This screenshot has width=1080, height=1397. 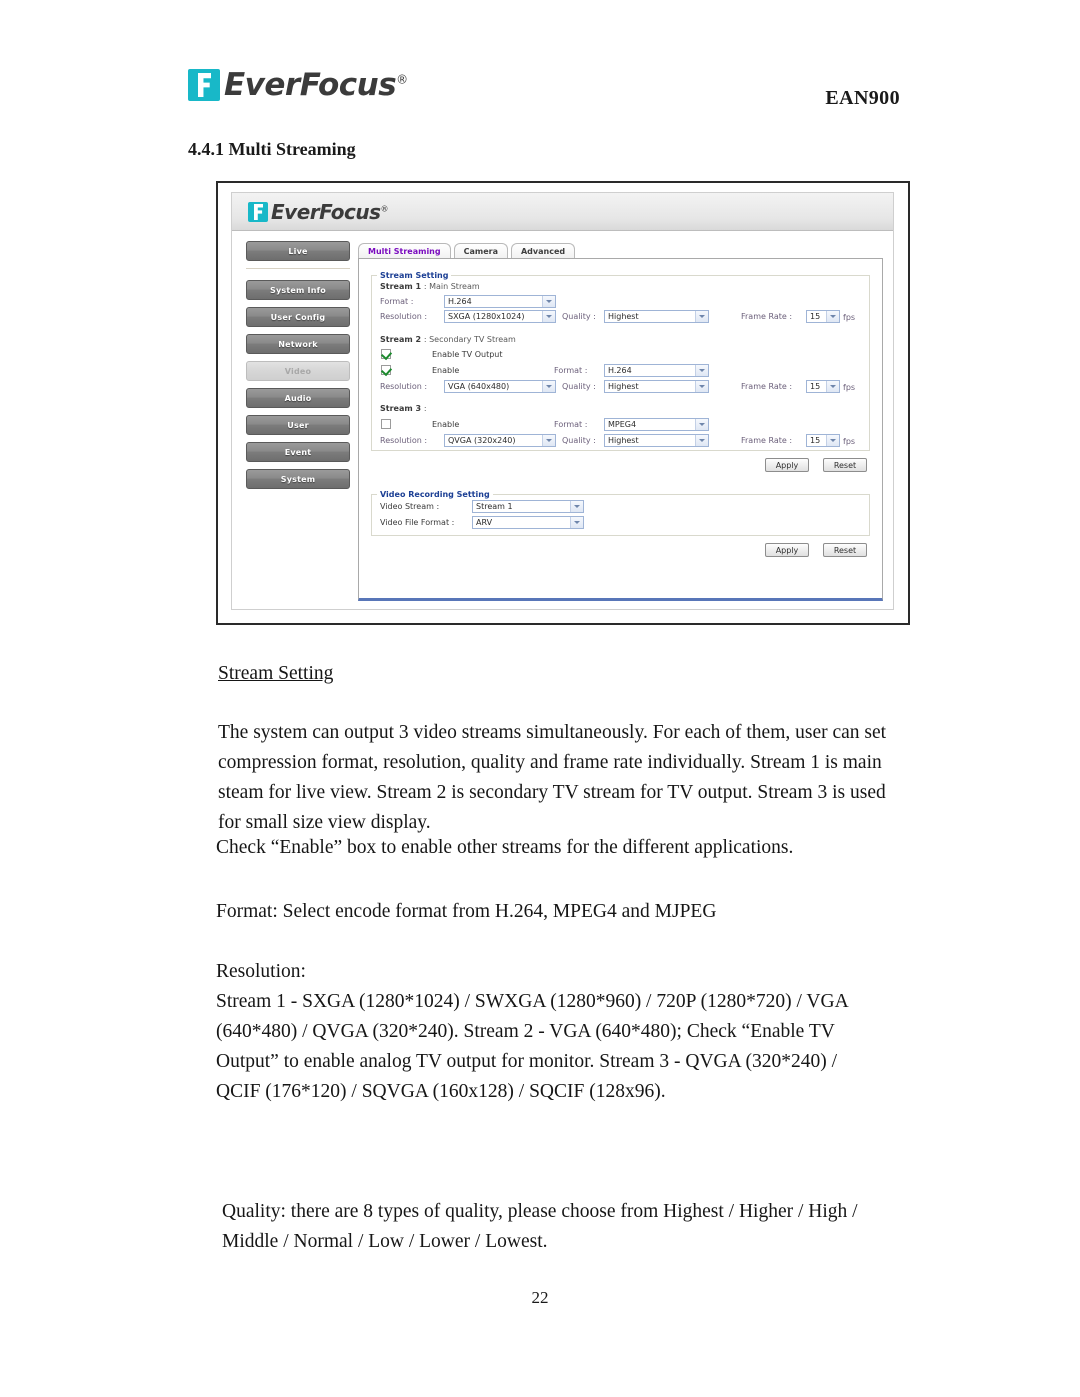 What do you see at coordinates (484, 522) in the screenshot?
I see `video-file-format-value: ARV` at bounding box center [484, 522].